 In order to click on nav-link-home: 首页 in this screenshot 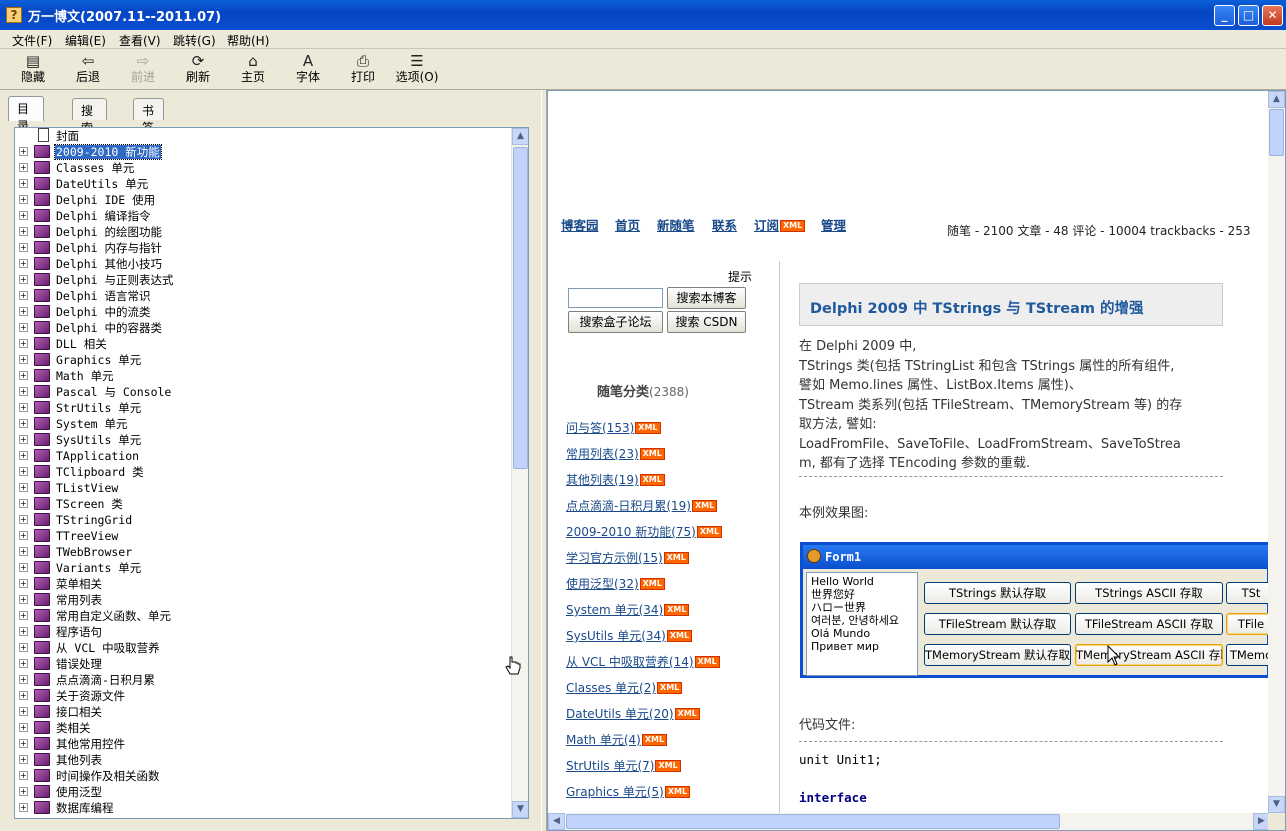, I will do `click(627, 224)`.